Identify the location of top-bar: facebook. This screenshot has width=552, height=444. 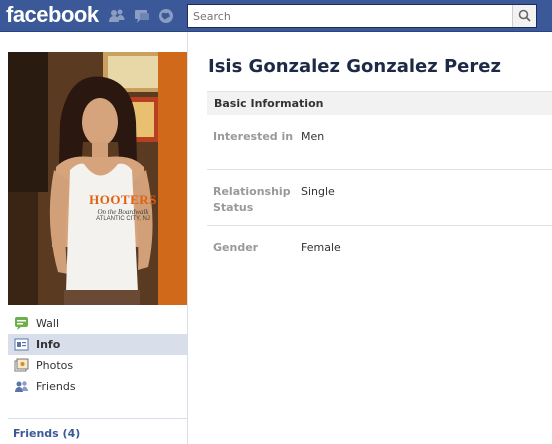
(276, 16).